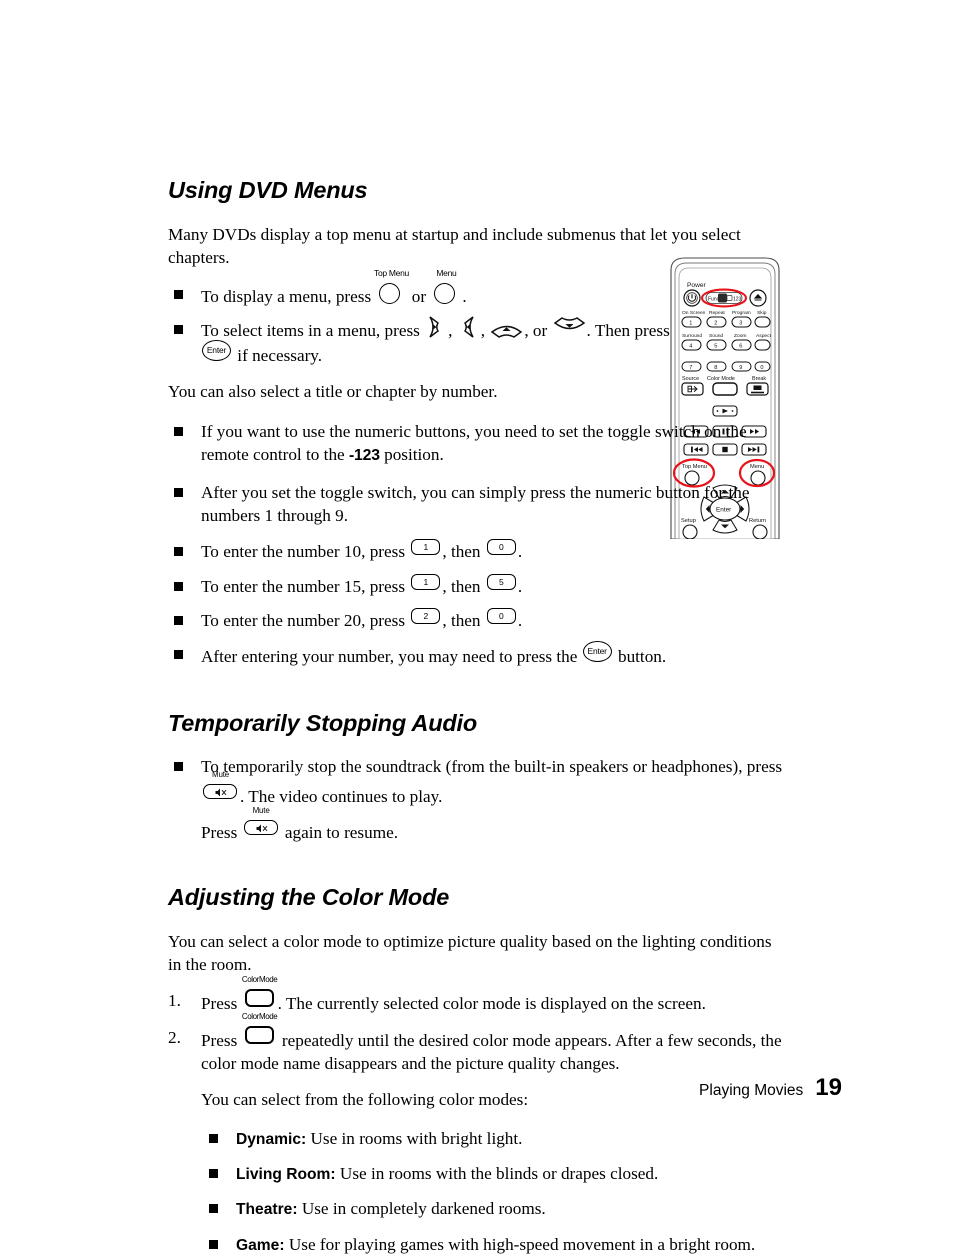 Image resolution: width=954 pixels, height=1256 pixels. Describe the element at coordinates (221, 1003) in the screenshot. I see `text-fragment: Press` at that location.